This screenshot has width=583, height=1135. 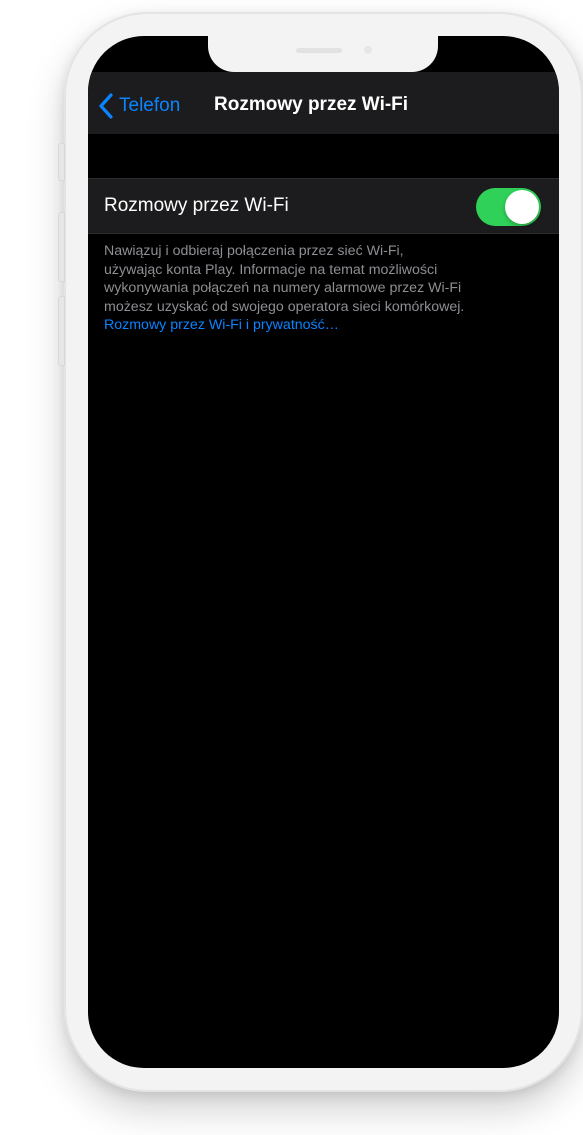 I want to click on navigation-bar: Telefon Rozmowy przez Wi-Fi, so click(x=323, y=103).